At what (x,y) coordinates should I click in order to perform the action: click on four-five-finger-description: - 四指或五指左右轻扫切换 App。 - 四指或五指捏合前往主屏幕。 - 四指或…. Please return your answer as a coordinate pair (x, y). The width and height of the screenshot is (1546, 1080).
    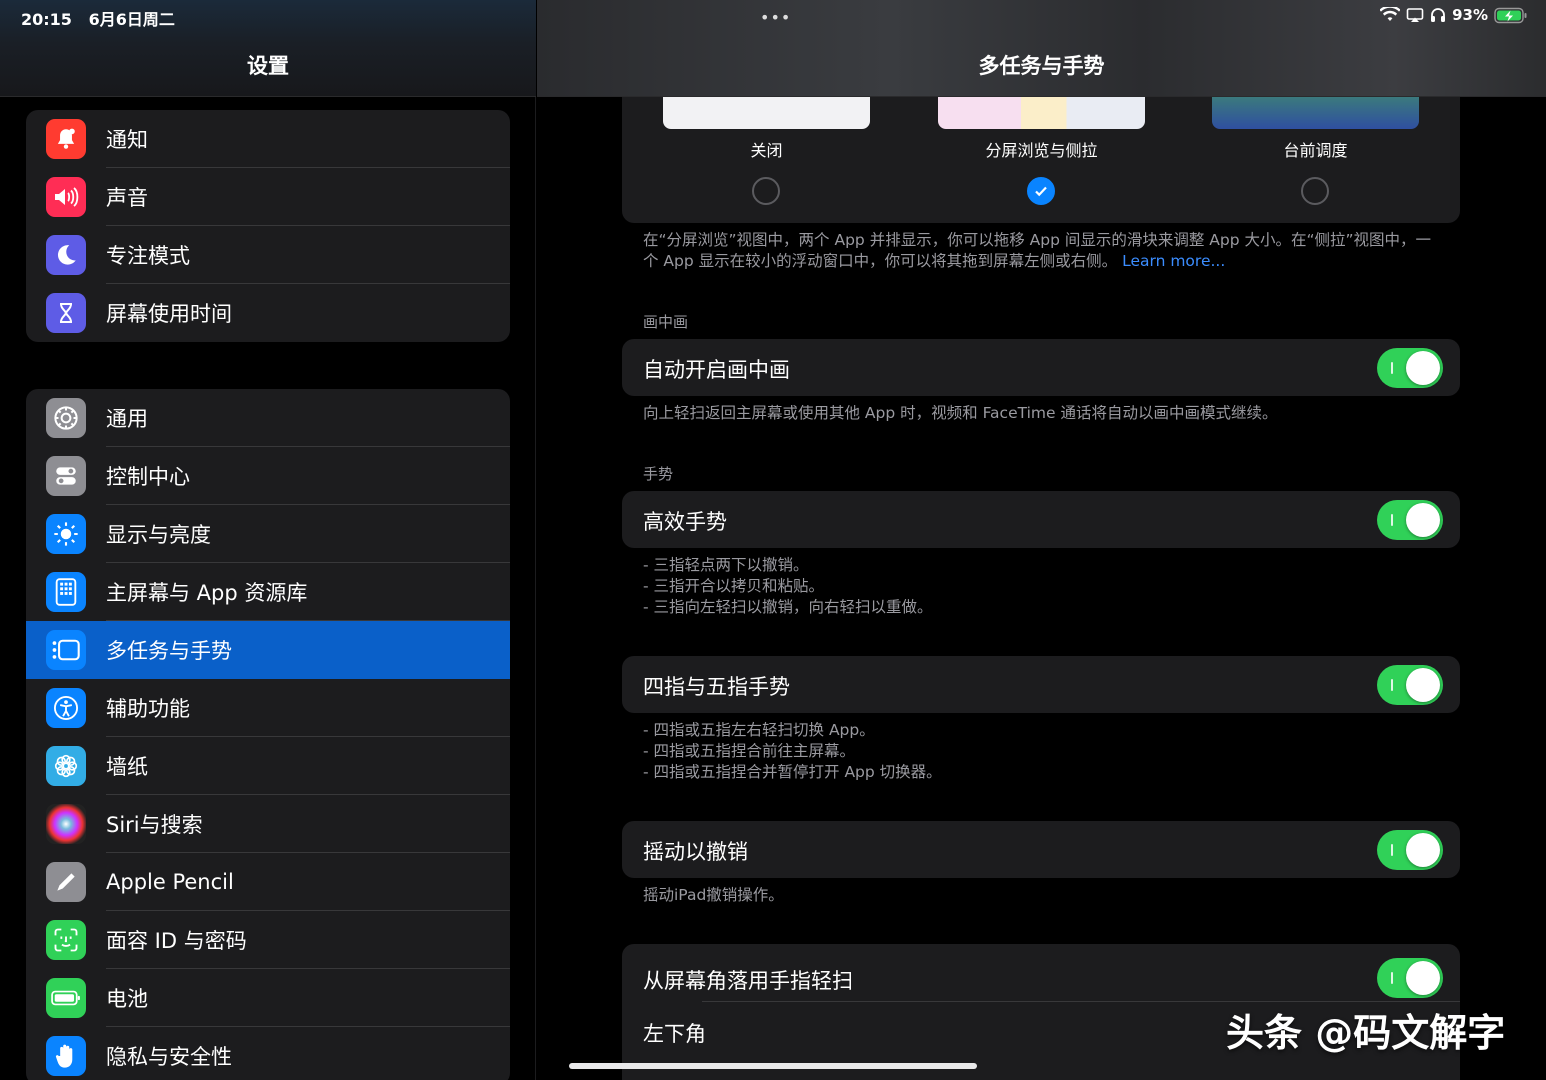
    Looking at the image, I should click on (1043, 751).